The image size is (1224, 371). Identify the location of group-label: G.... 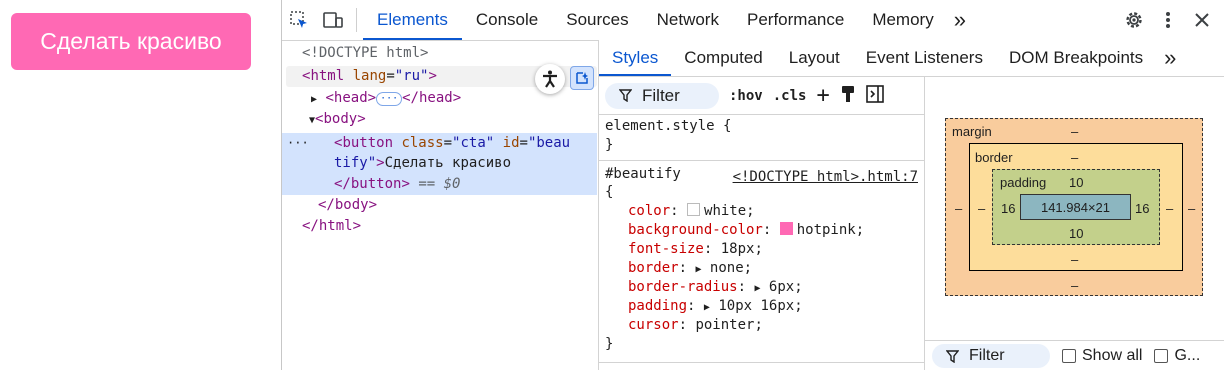
(1187, 355).